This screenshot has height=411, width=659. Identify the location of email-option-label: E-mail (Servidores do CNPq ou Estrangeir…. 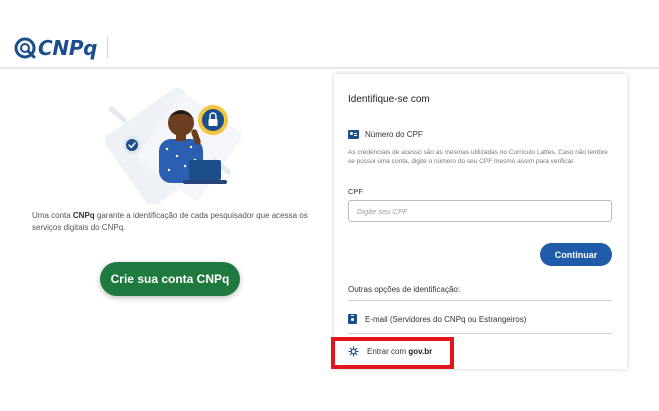
(446, 319).